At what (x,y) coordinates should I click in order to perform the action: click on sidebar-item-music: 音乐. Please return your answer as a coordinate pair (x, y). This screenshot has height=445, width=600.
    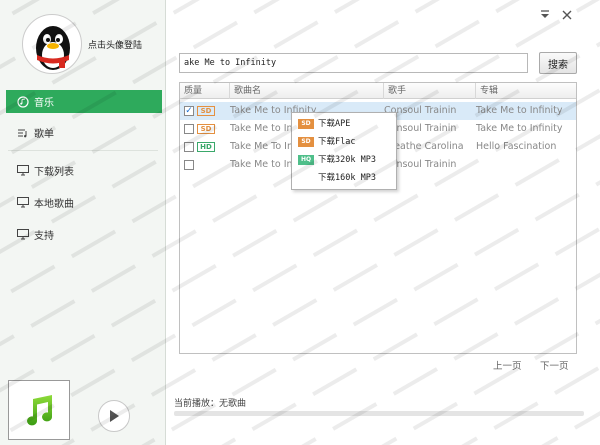
    Looking at the image, I should click on (84, 101).